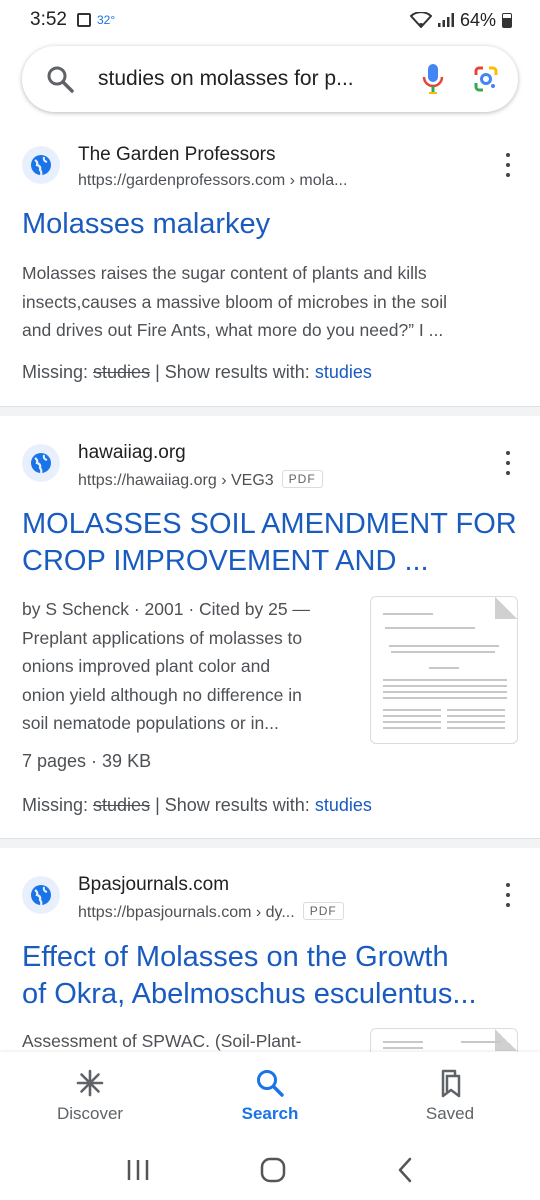 Image resolution: width=540 pixels, height=1200 pixels. What do you see at coordinates (273, 1170) in the screenshot?
I see `home-icon` at bounding box center [273, 1170].